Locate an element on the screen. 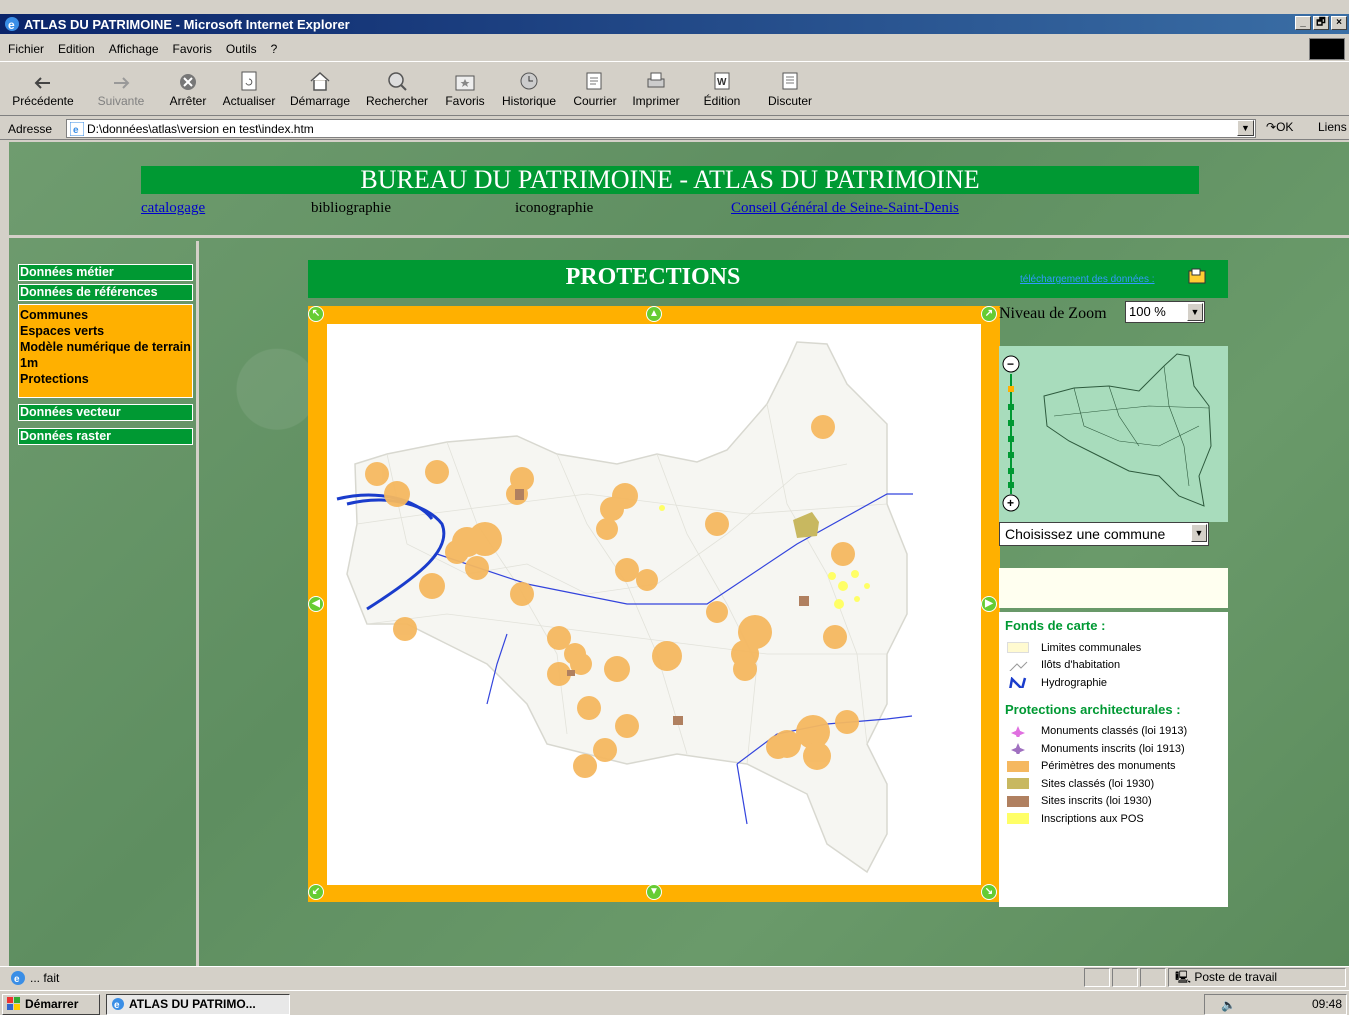  favorites-button: Favoris is located at coordinates (465, 88).